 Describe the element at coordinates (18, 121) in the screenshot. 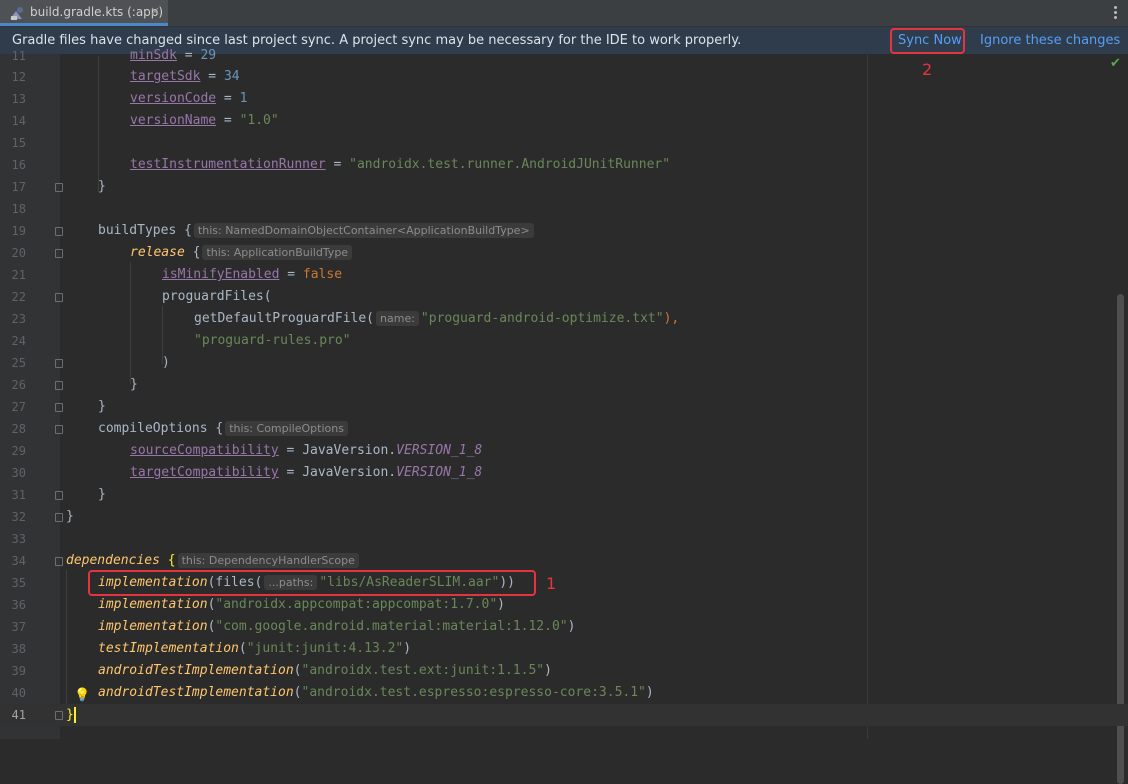

I see `line-number: 14` at that location.